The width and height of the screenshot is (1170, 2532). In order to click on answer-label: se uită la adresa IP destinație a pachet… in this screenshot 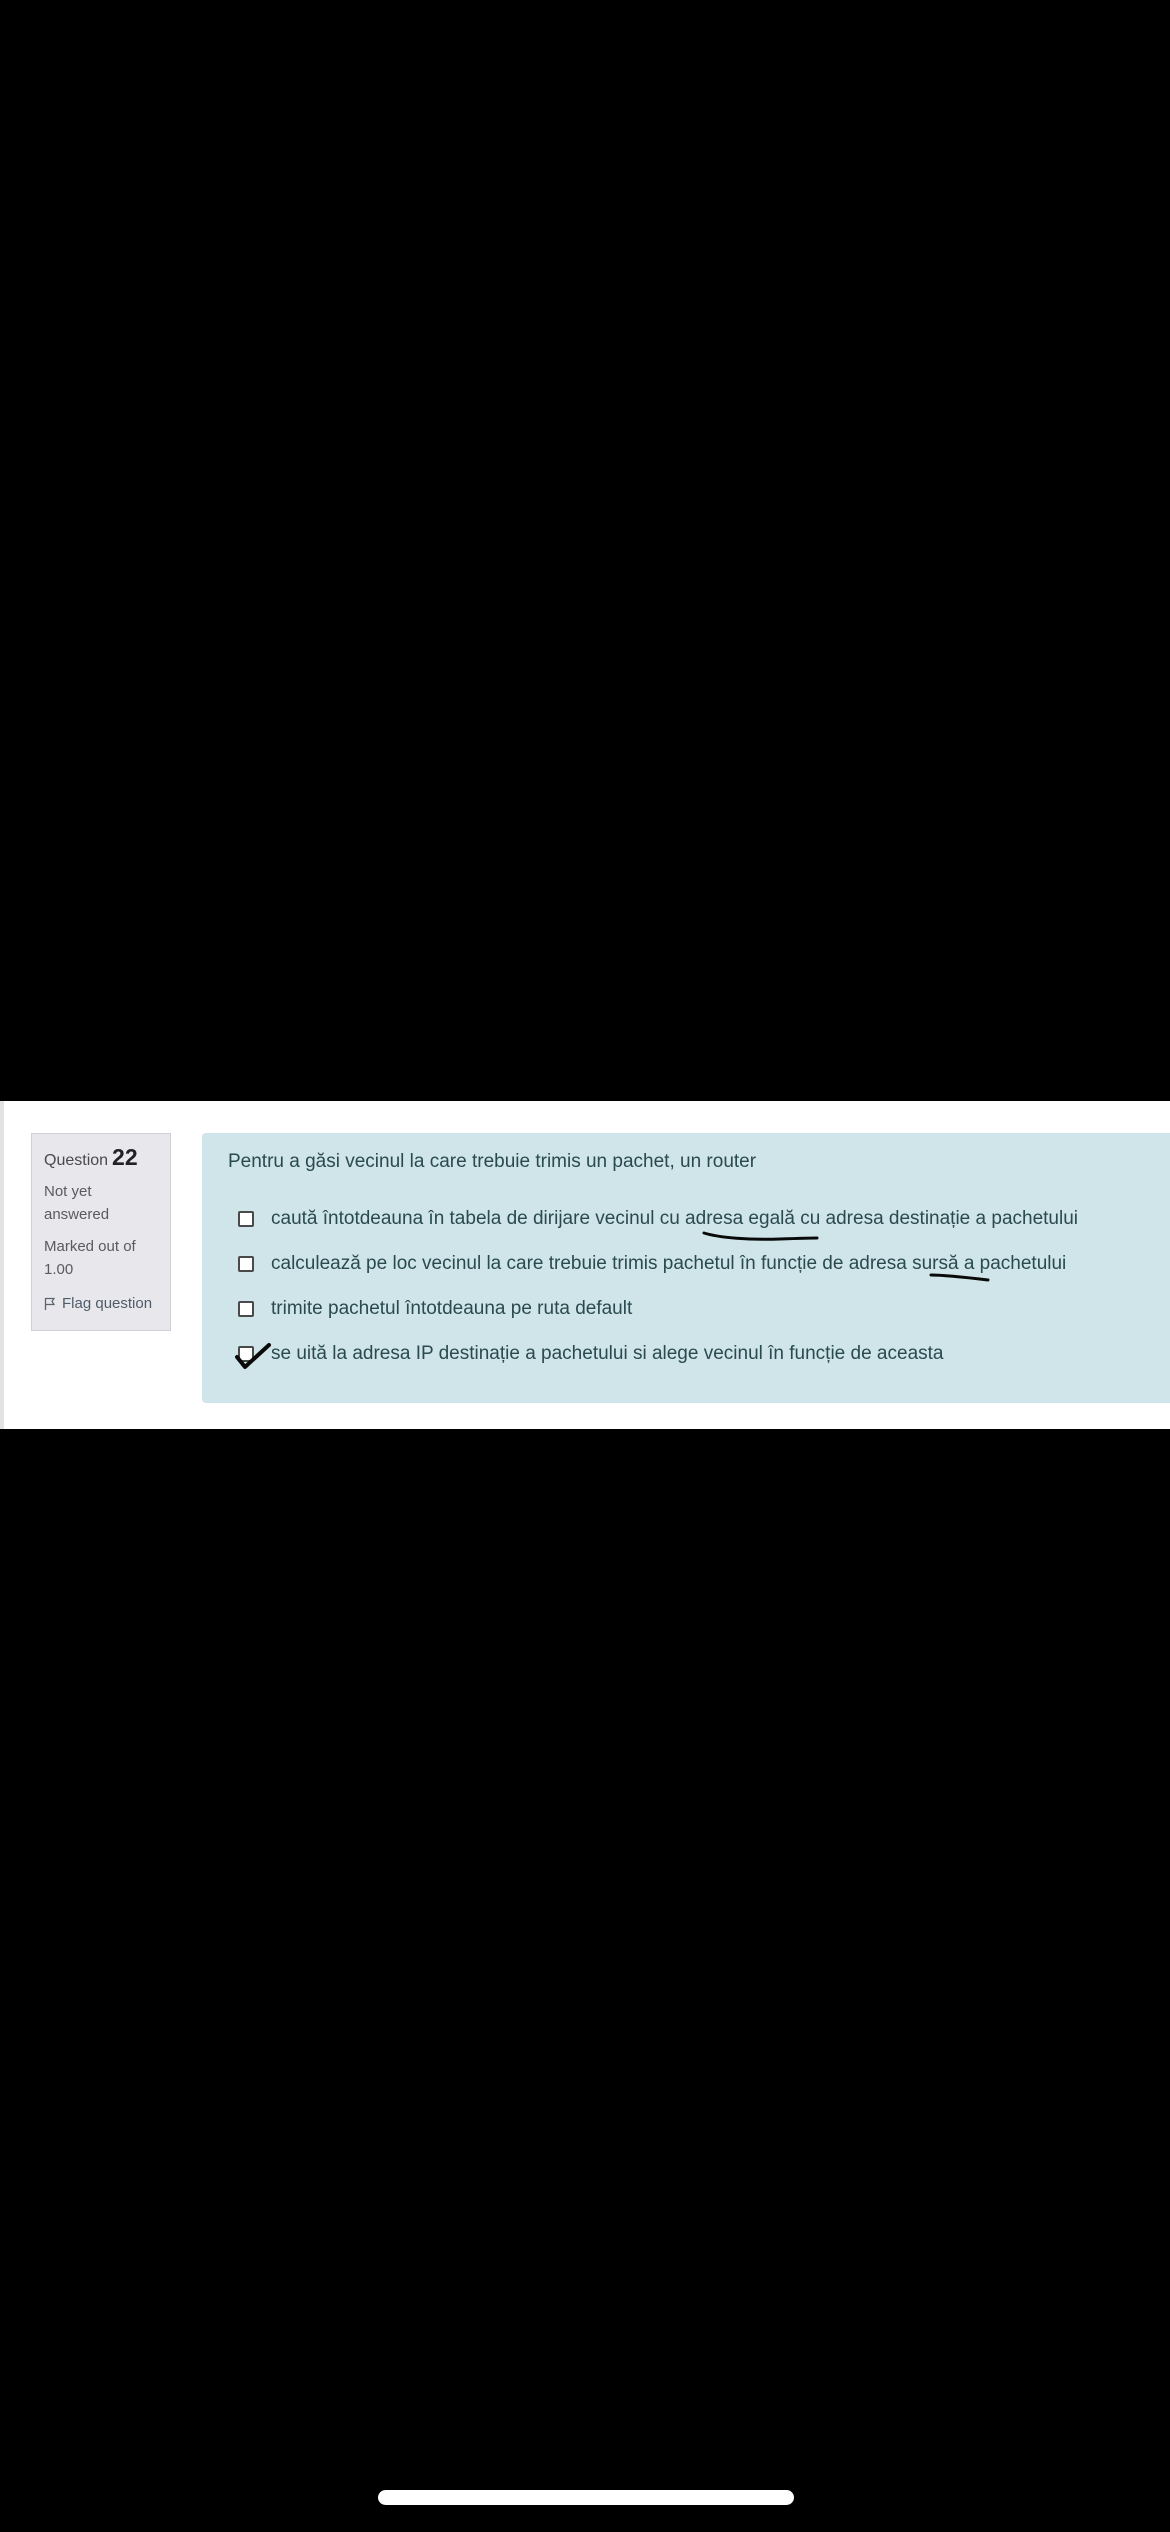, I will do `click(607, 1353)`.